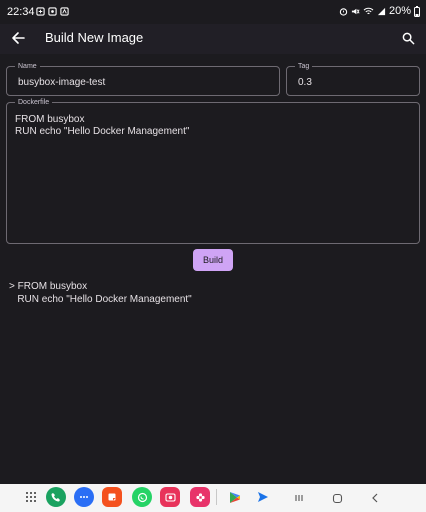  What do you see at coordinates (343, 11) in the screenshot?
I see `alarm-icon` at bounding box center [343, 11].